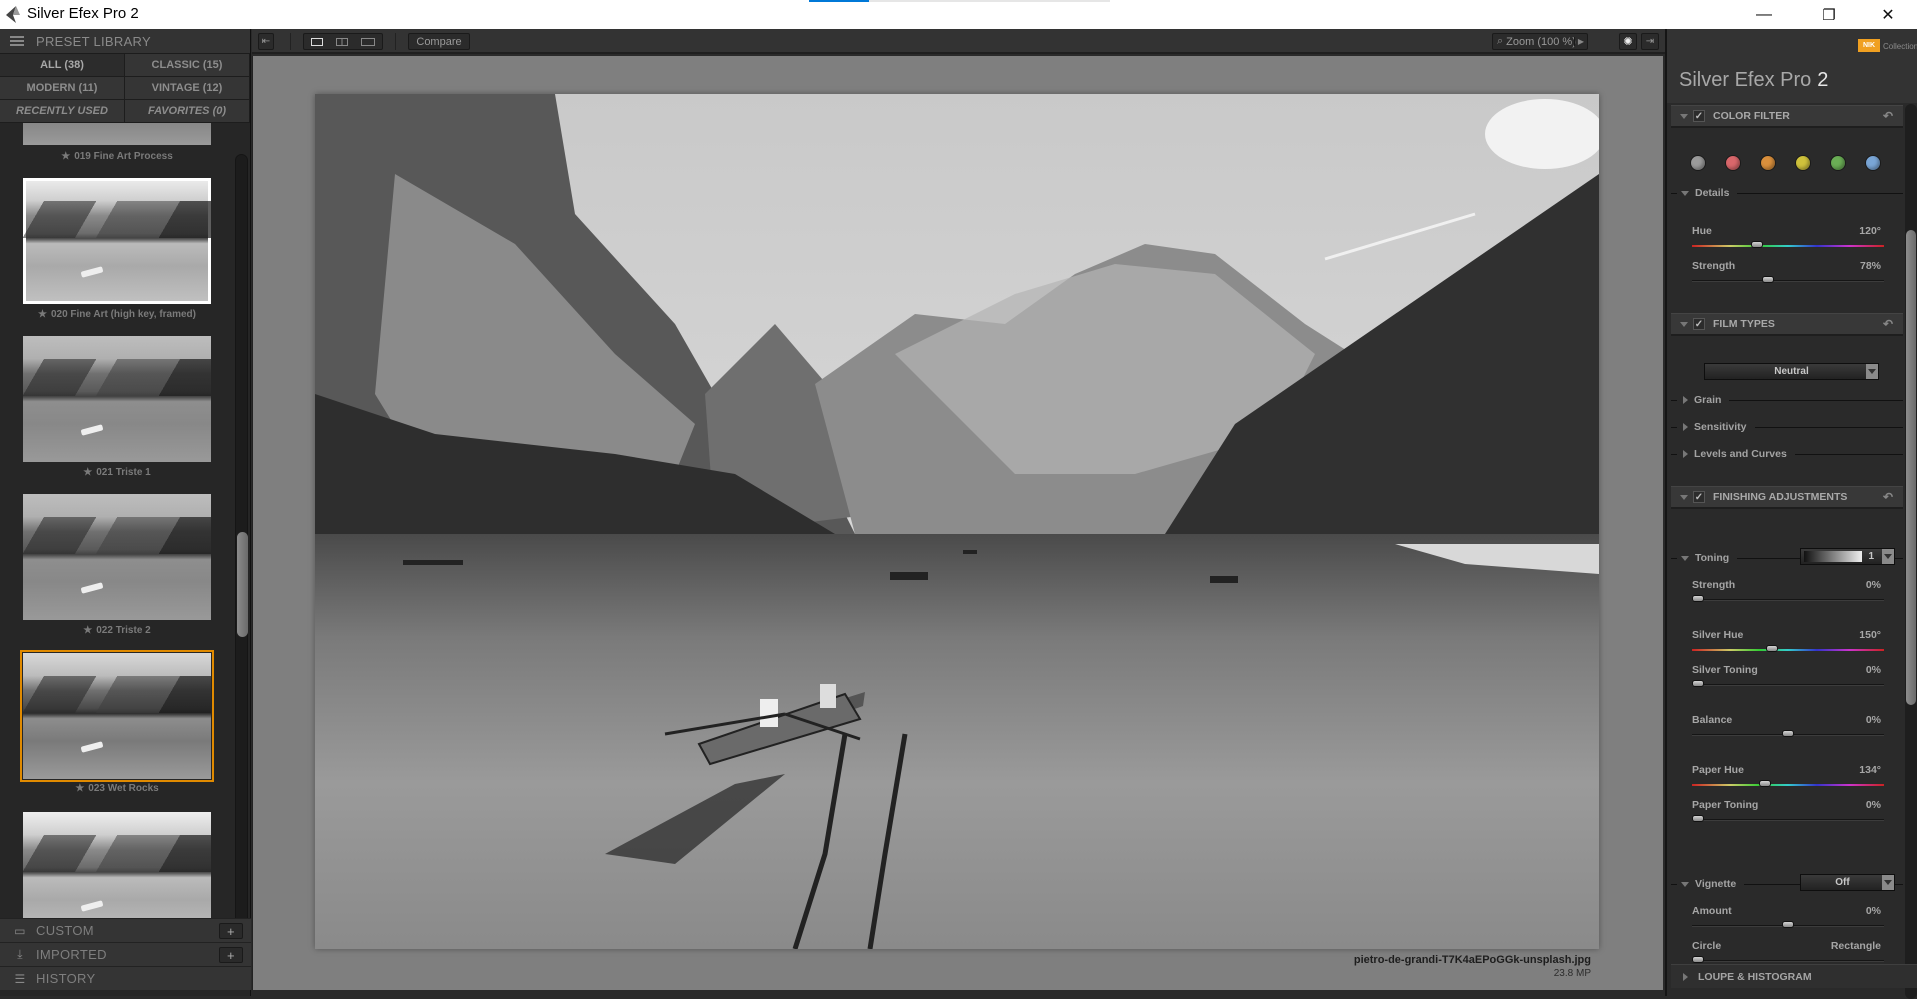 The height and width of the screenshot is (999, 1917). What do you see at coordinates (231, 955) in the screenshot?
I see `add-imported-button: +` at bounding box center [231, 955].